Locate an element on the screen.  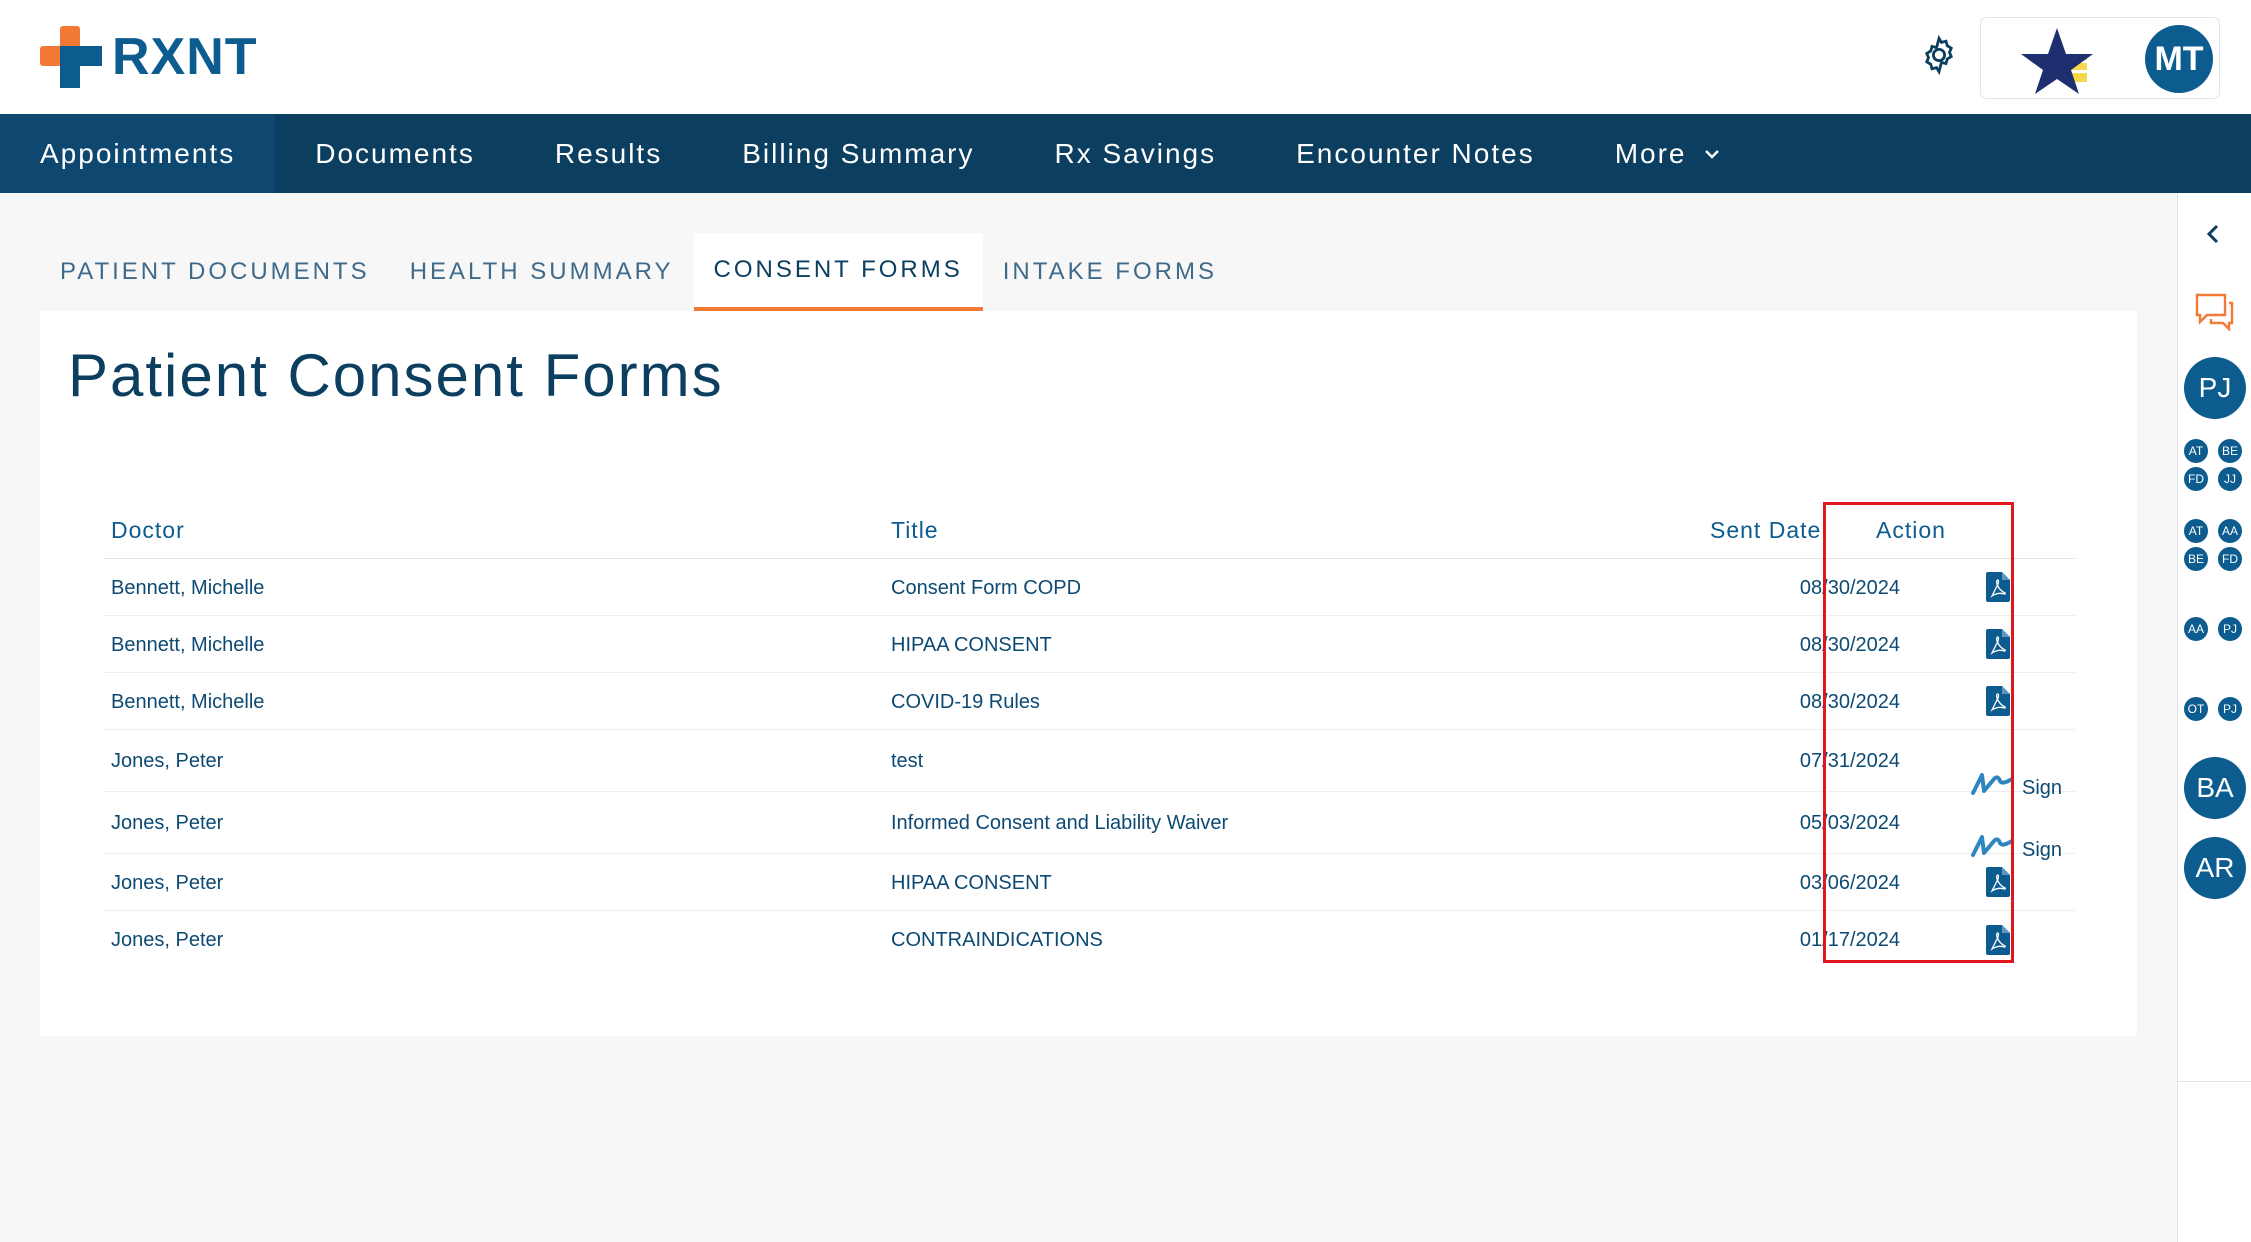
tab-health-summary: HEALTH SUMMARY is located at coordinates (542, 272).